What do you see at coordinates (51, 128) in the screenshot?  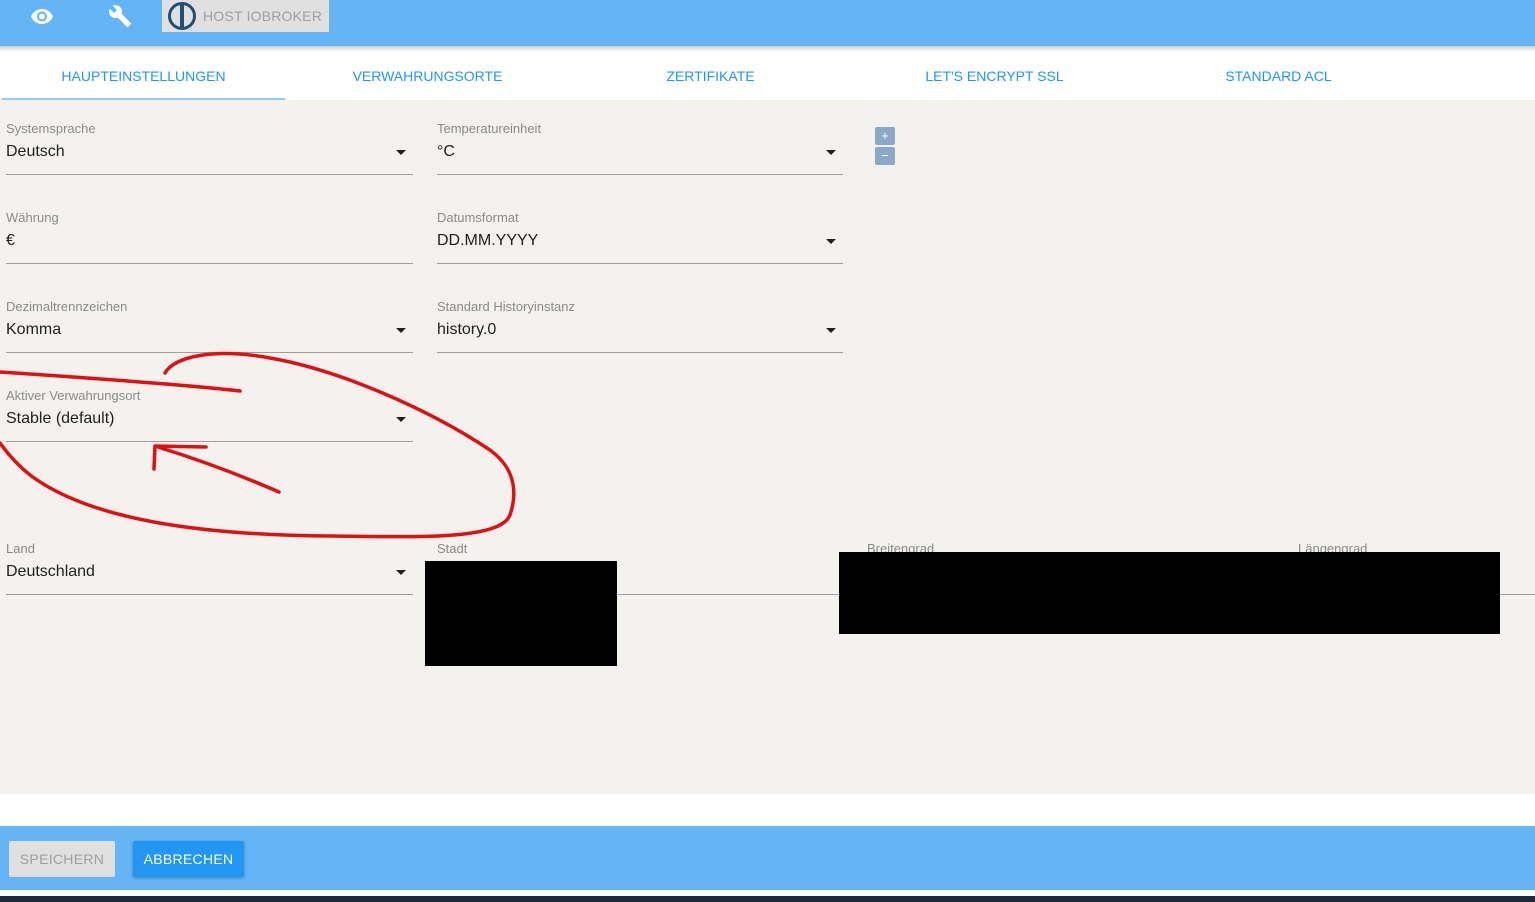 I see `systemsprache-label: Systemsprache` at bounding box center [51, 128].